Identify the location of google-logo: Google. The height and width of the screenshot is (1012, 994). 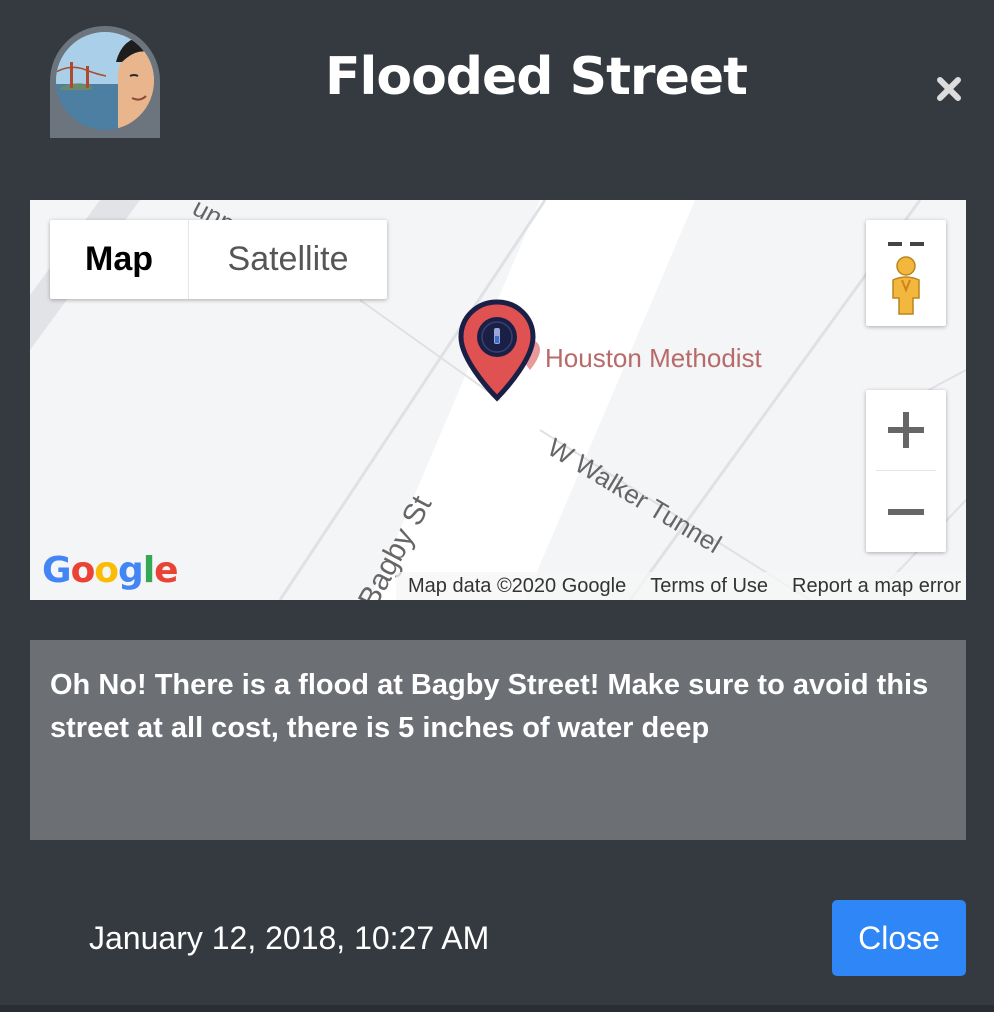
(110, 570).